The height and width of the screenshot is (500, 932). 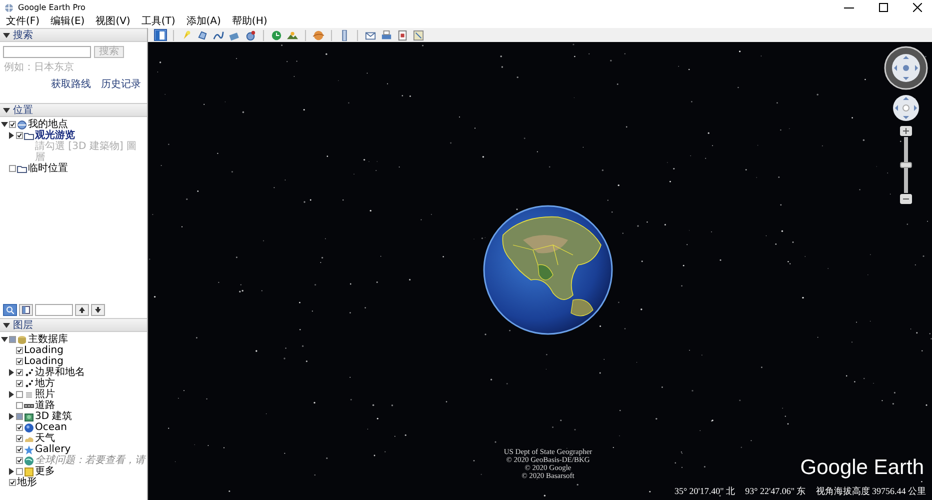 I want to click on link: 获取路线, so click(x=71, y=84).